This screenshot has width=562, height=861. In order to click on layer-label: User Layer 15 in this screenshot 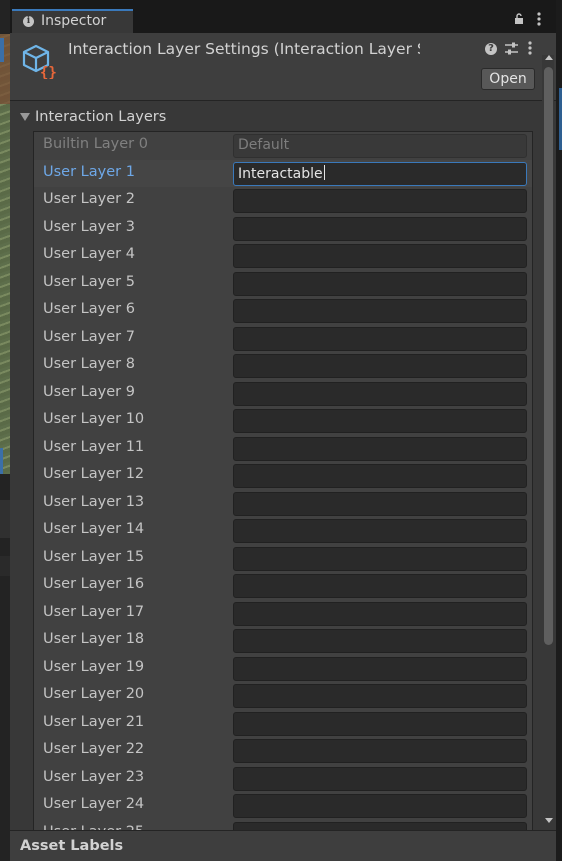, I will do `click(94, 556)`.